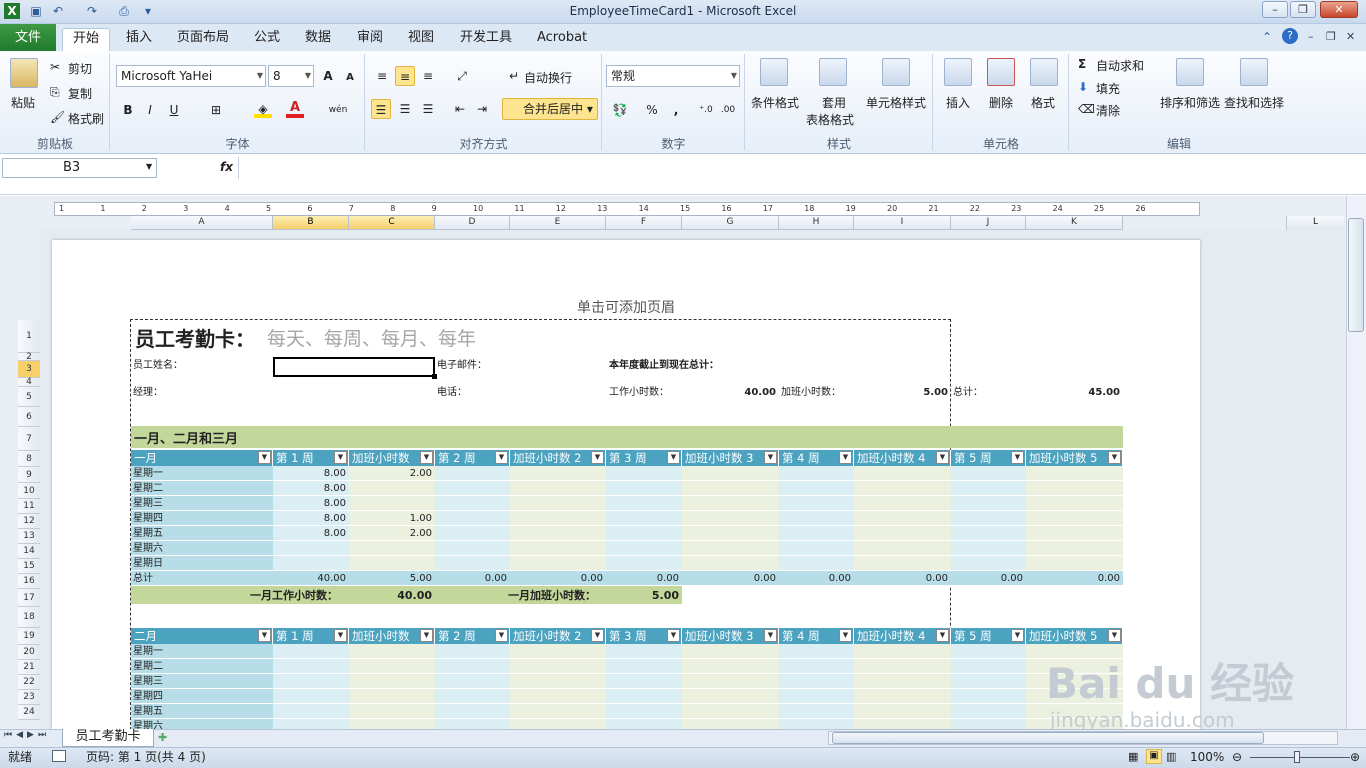 The image size is (1366, 768). Describe the element at coordinates (370, 39) in the screenshot. I see `tab-review: 审阅` at that location.